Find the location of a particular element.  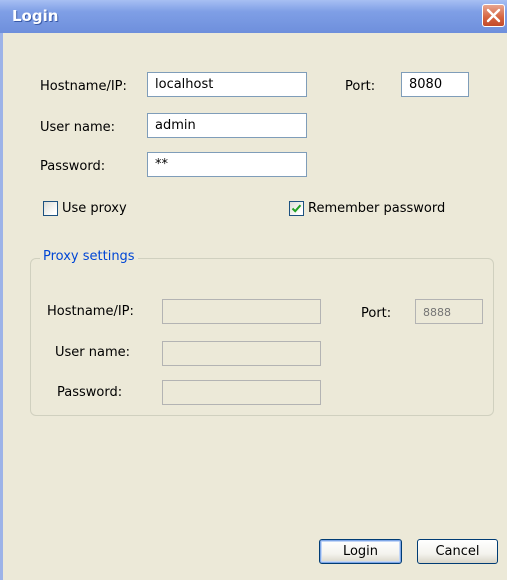

proxy-hostname-input is located at coordinates (241, 311).